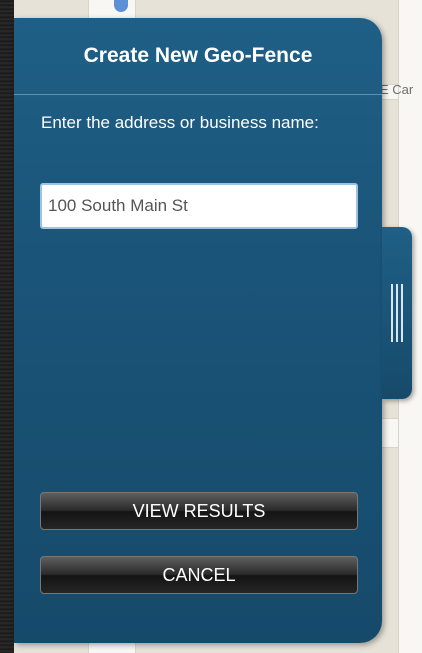 This screenshot has height=653, width=422. I want to click on title-divider, so click(198, 94).